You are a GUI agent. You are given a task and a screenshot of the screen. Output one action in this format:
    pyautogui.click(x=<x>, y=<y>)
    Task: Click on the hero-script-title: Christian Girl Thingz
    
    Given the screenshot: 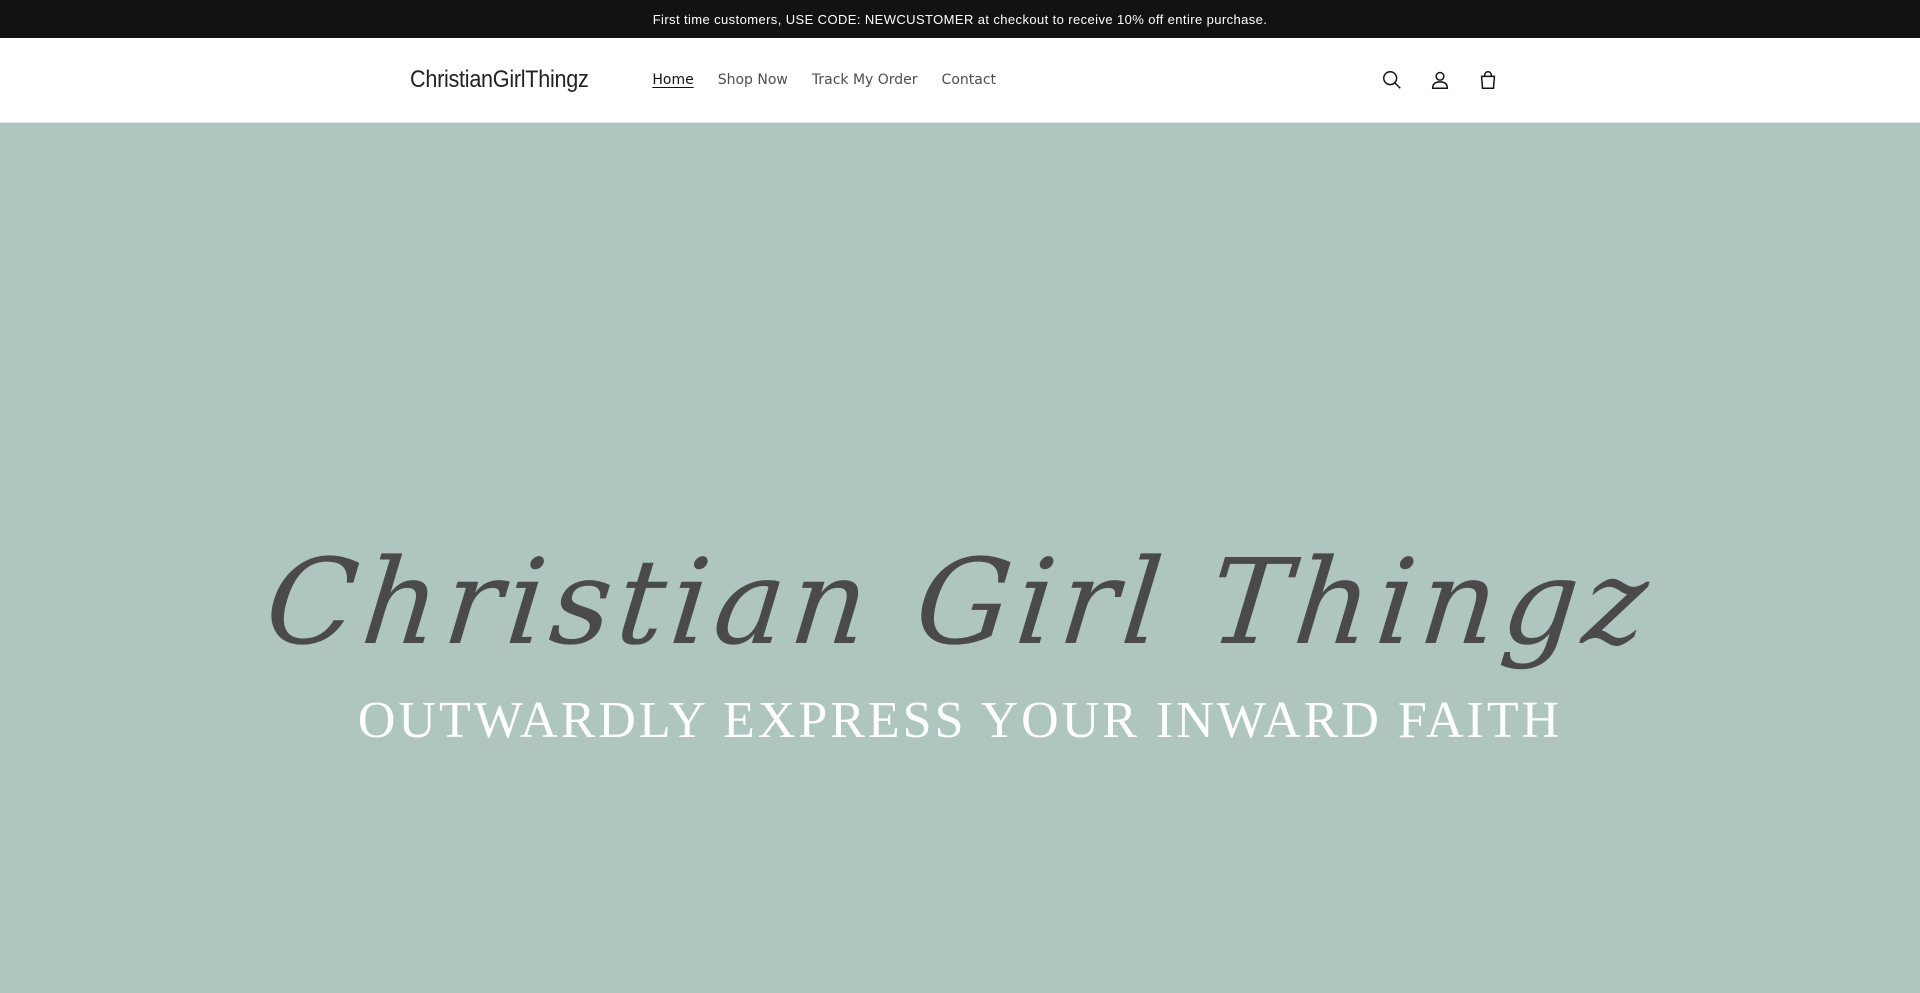 What is the action you would take?
    pyautogui.click(x=960, y=602)
    